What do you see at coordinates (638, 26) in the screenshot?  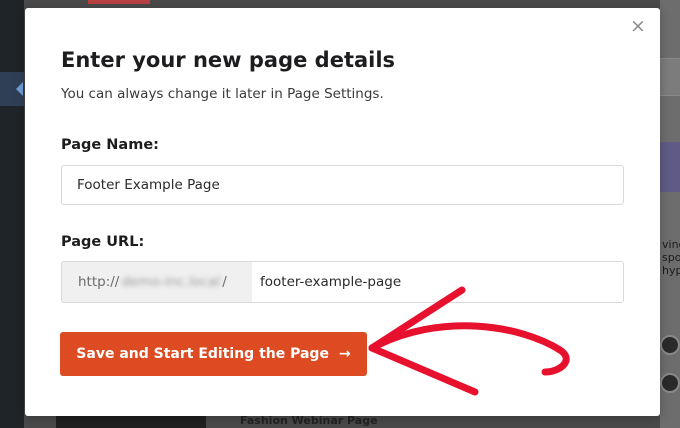 I see `close-icon: ×` at bounding box center [638, 26].